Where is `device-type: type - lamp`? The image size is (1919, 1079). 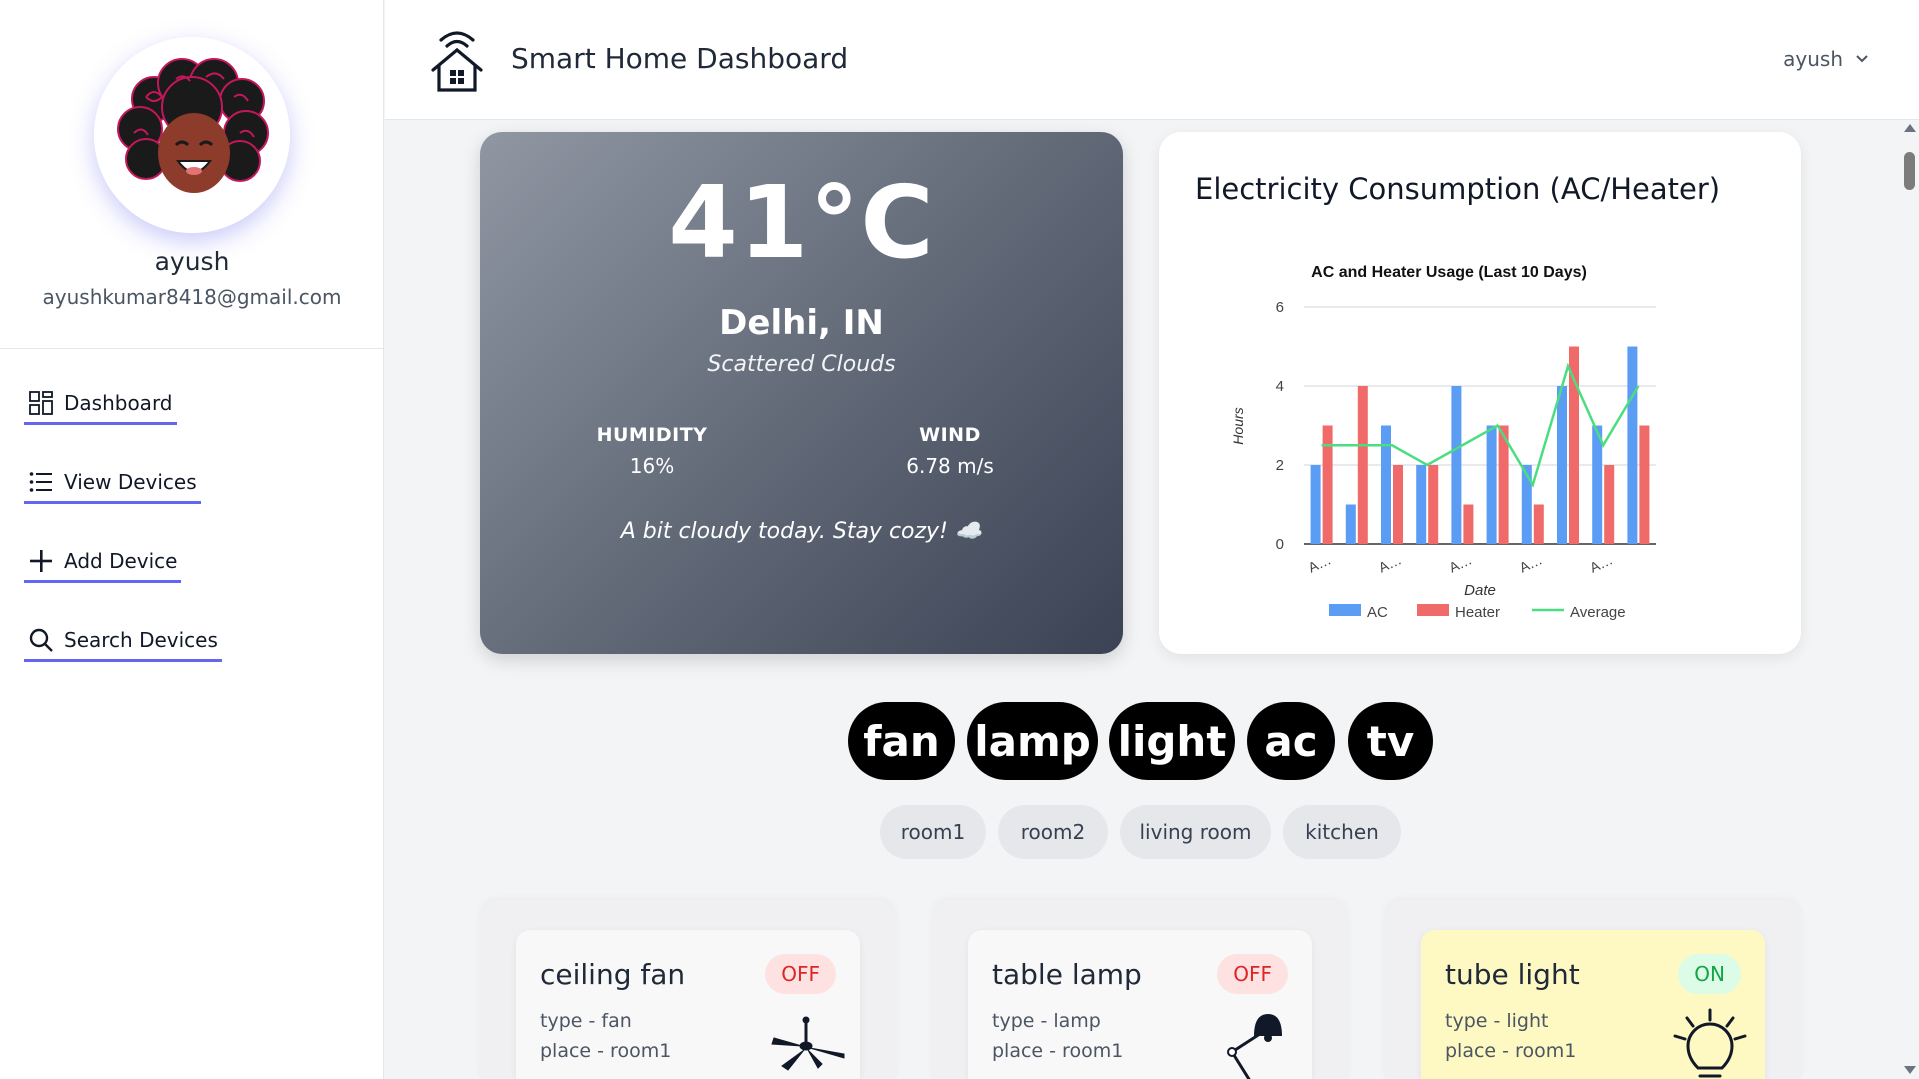 device-type: type - lamp is located at coordinates (1046, 1021).